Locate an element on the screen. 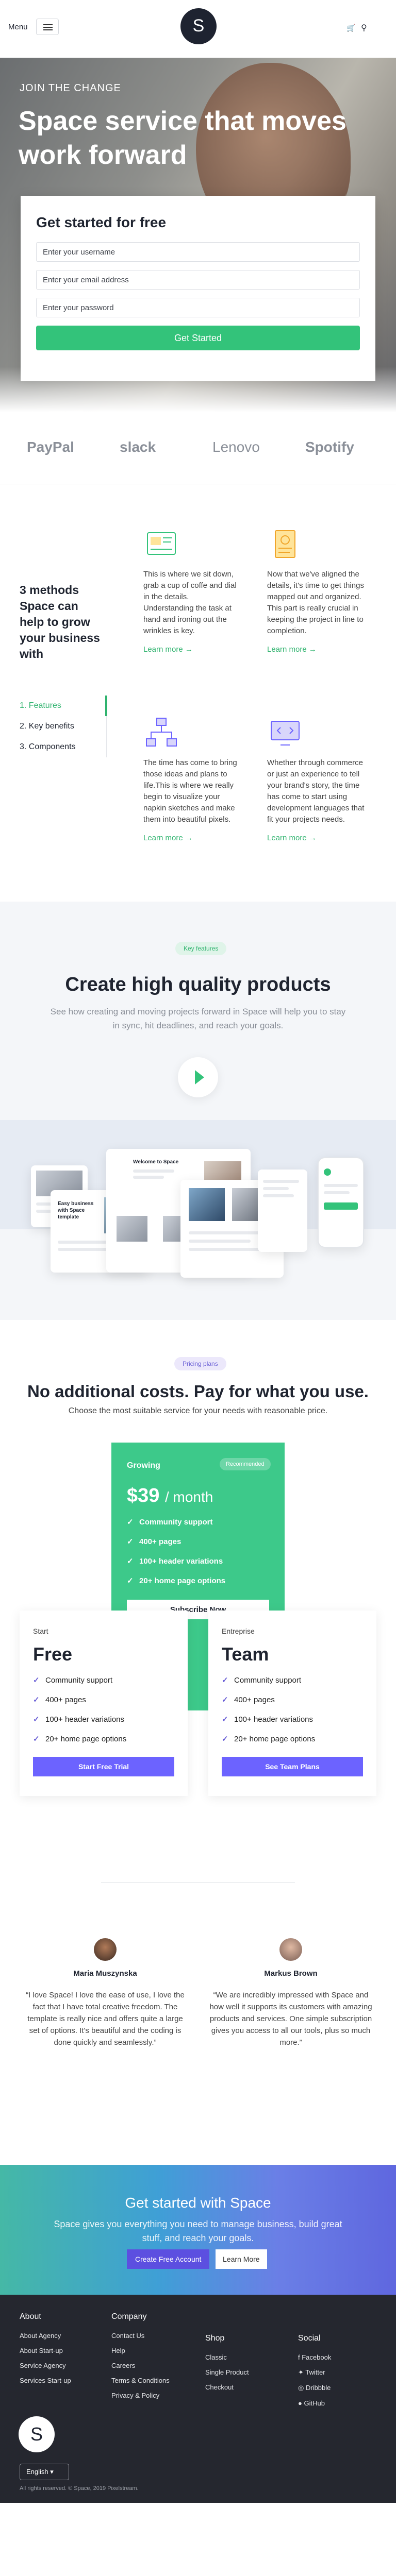  hero-title: Space service that moves work forward is located at coordinates (182, 138).